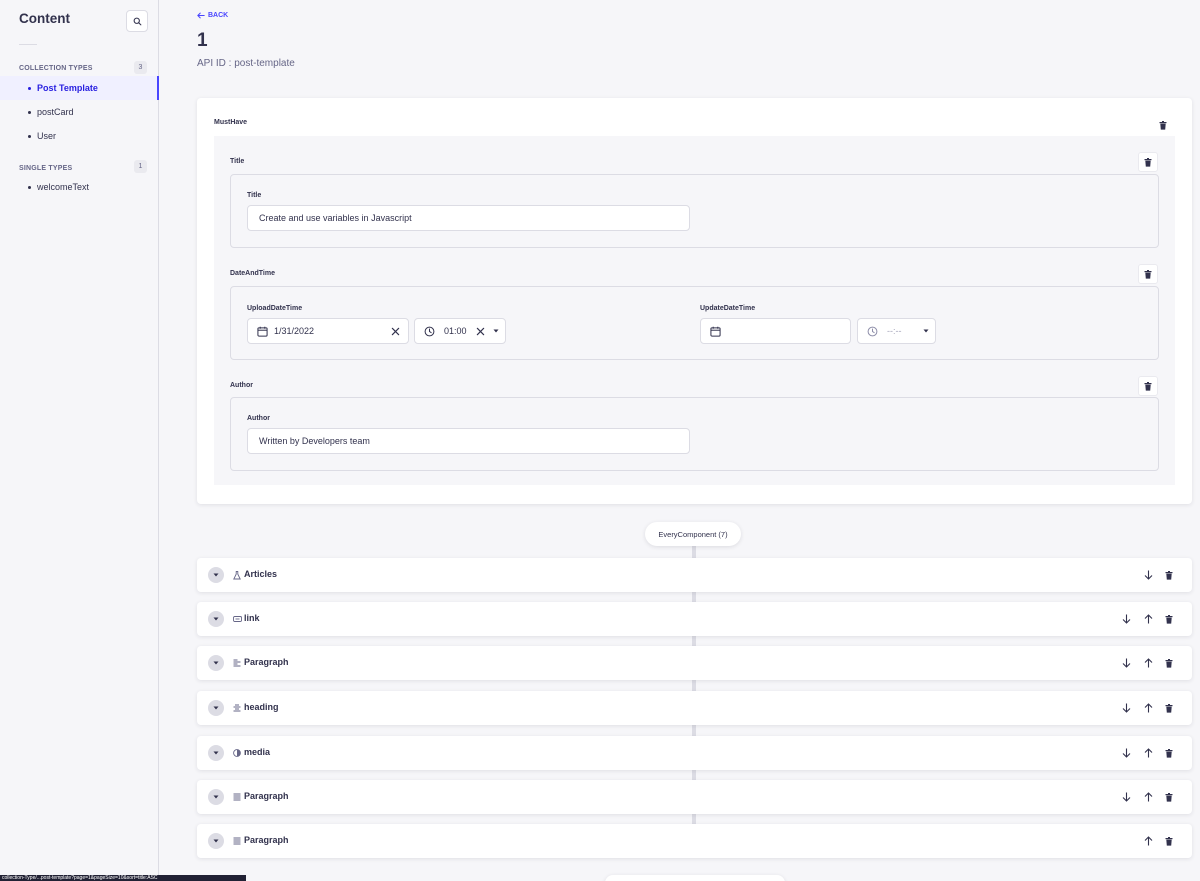 Image resolution: width=1200 pixels, height=881 pixels. Describe the element at coordinates (257, 752) in the screenshot. I see `component-name: media` at that location.